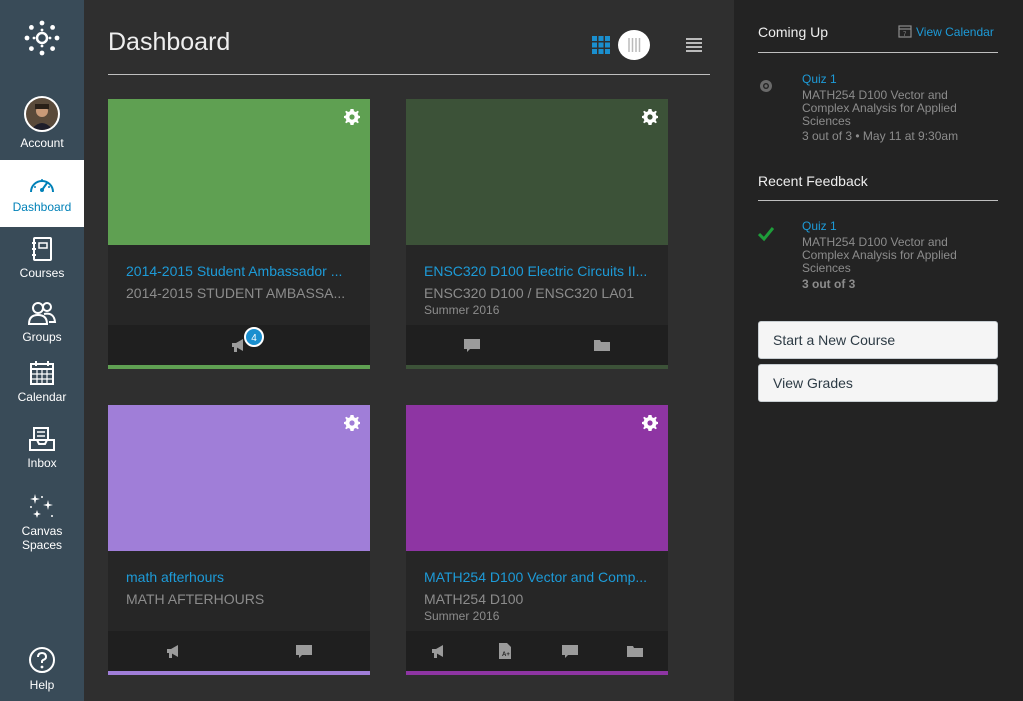 The width and height of the screenshot is (1023, 701). What do you see at coordinates (42, 38) in the screenshot?
I see `canvas-logo-icon` at bounding box center [42, 38].